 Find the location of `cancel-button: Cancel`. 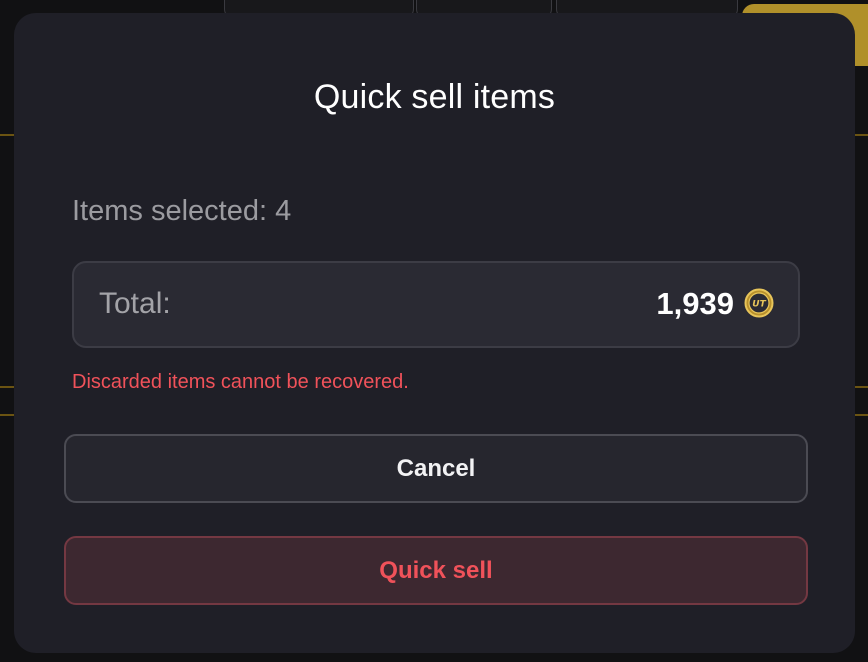

cancel-button: Cancel is located at coordinates (436, 468).